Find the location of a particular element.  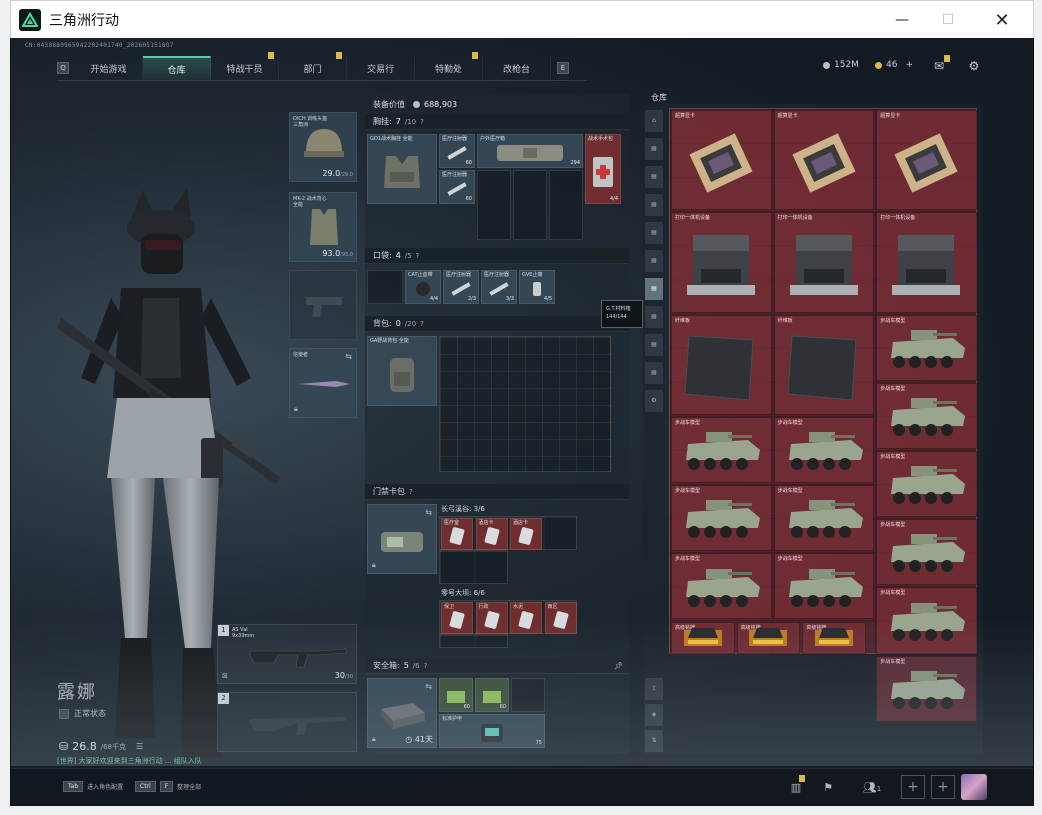

armor-slot: MK-2 战术背心 全能 93.0/93.0 is located at coordinates (323, 227).